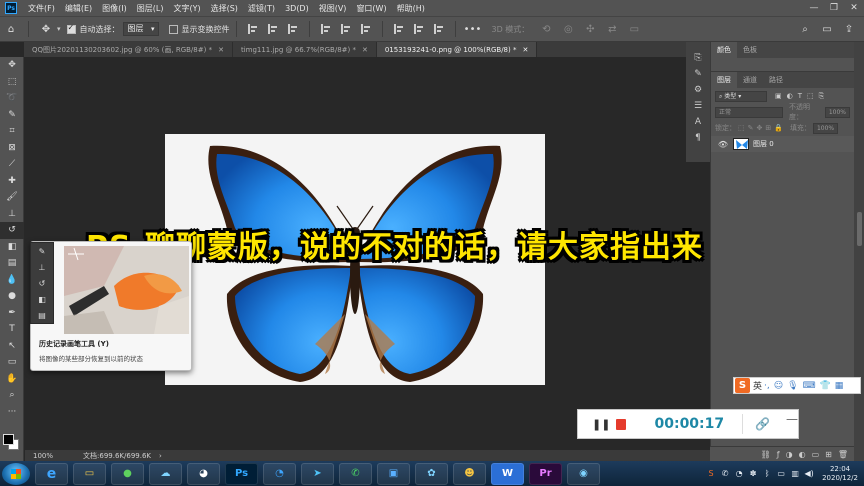  I want to click on lock-icons: ⬚✎✥⊞🔒, so click(762, 128).